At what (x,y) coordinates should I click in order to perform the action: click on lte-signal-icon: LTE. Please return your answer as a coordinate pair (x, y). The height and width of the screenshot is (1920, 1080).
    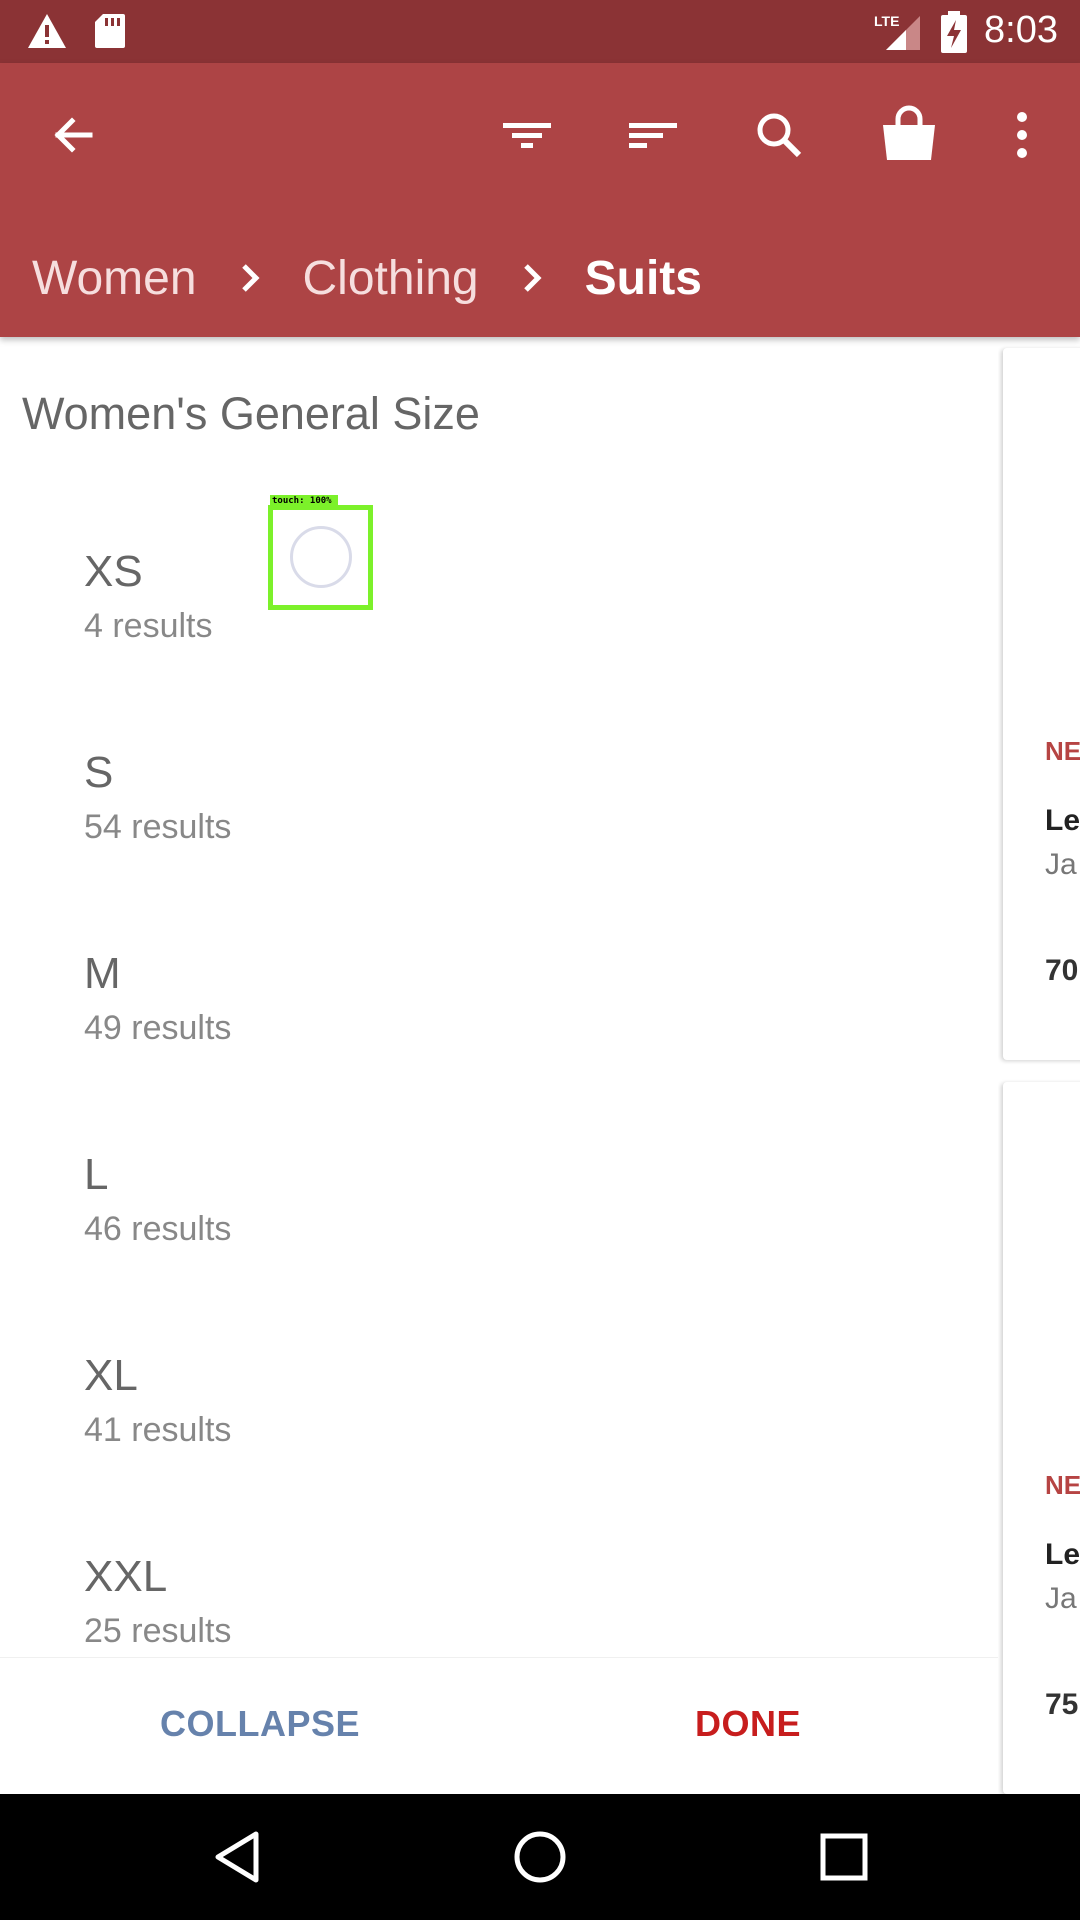
    Looking at the image, I should click on (898, 33).